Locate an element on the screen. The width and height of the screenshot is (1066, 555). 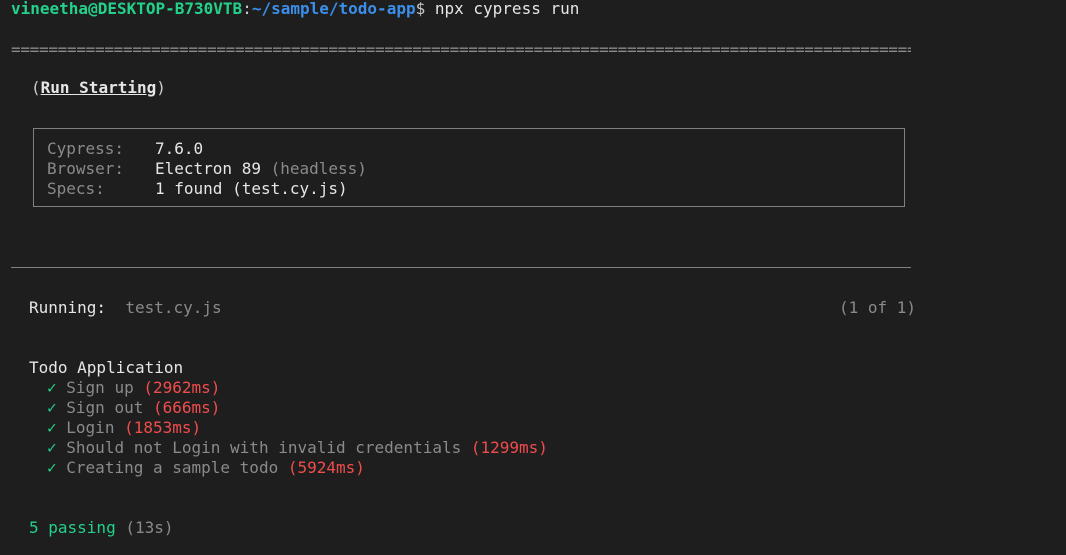
prompt-command: npx cypress run is located at coordinates (502, 9).